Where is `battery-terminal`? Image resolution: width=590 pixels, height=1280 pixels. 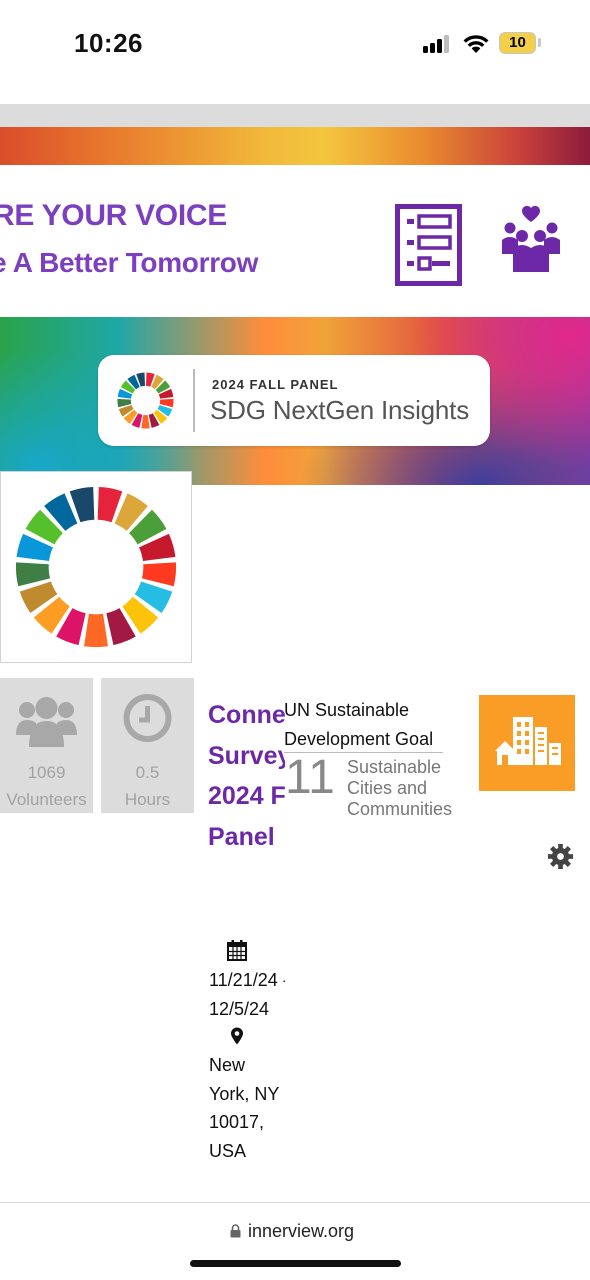 battery-terminal is located at coordinates (539, 42).